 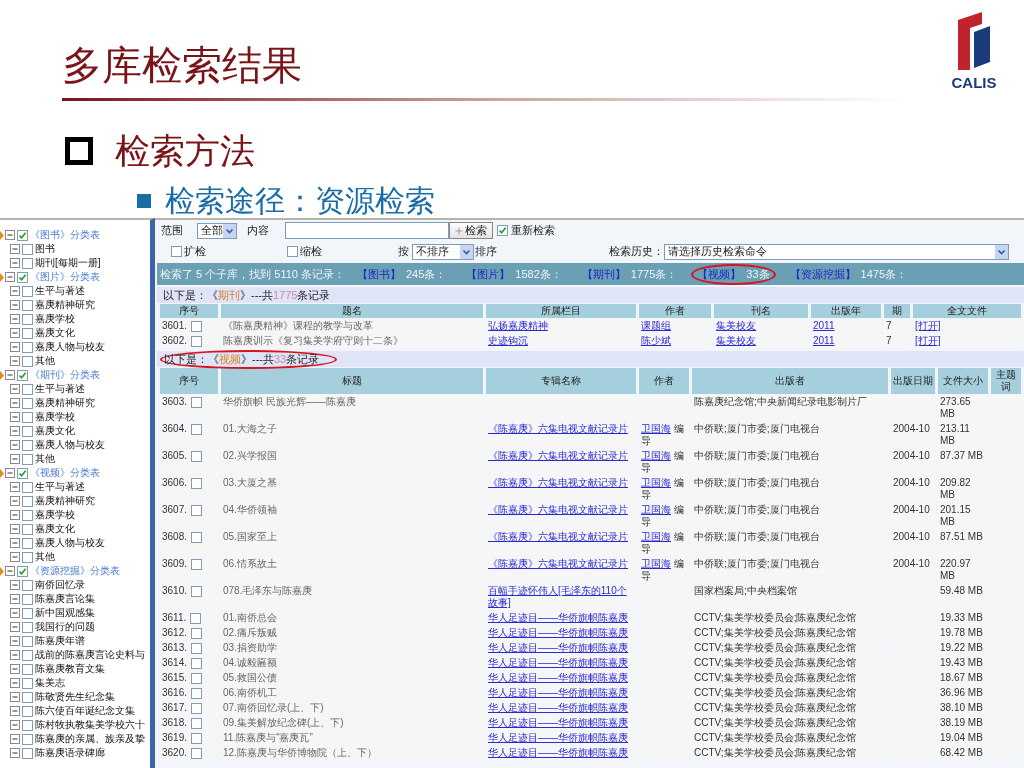 What do you see at coordinates (561, 597) in the screenshot?
I see `table-link: 百幅手迹怀伟人[毛泽东的110个故事]` at bounding box center [561, 597].